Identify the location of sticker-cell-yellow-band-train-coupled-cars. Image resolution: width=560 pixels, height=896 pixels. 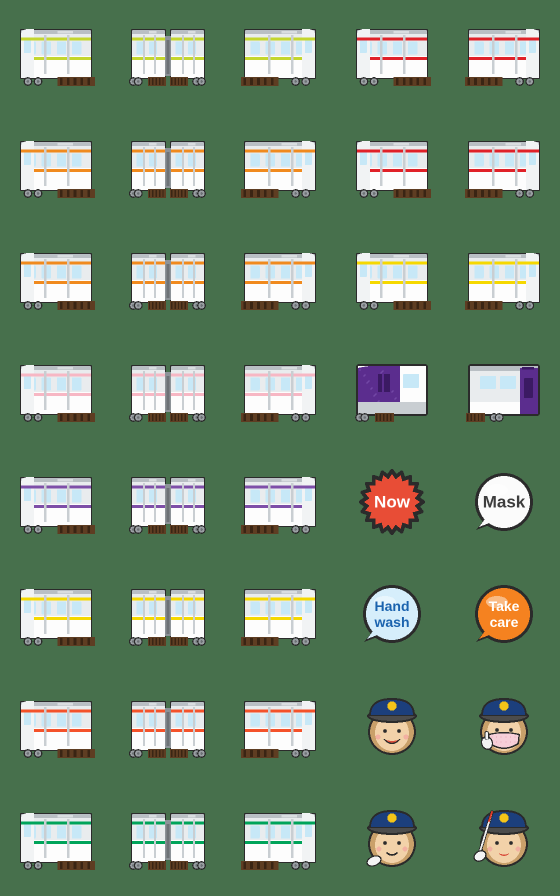
(168, 616).